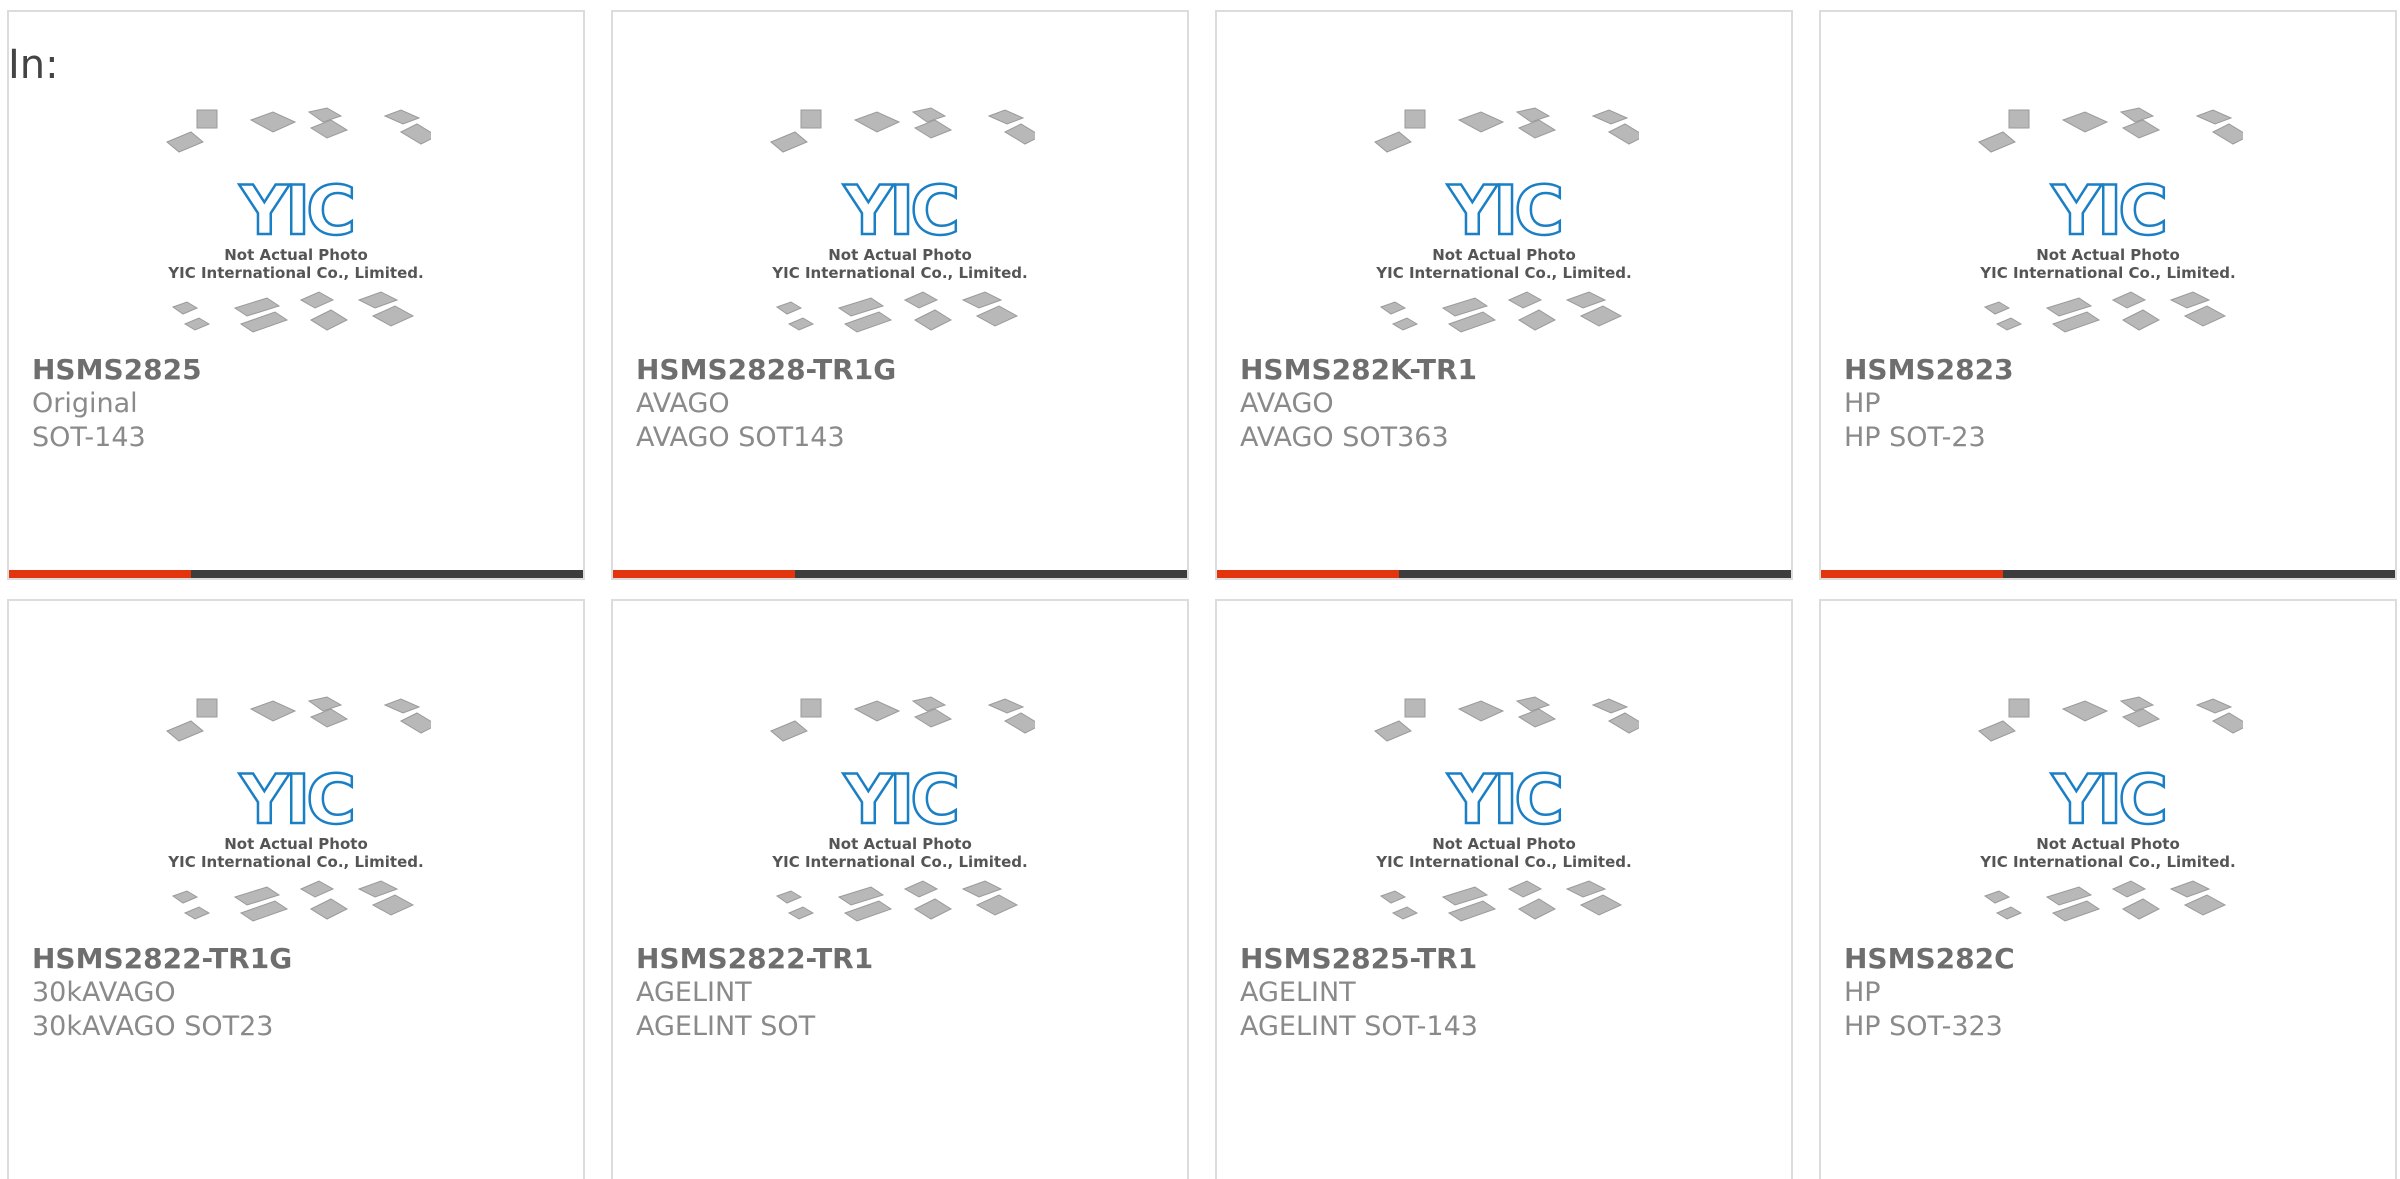 The height and width of the screenshot is (1179, 2400). Describe the element at coordinates (89, 437) in the screenshot. I see `product-package: SOT-143` at that location.